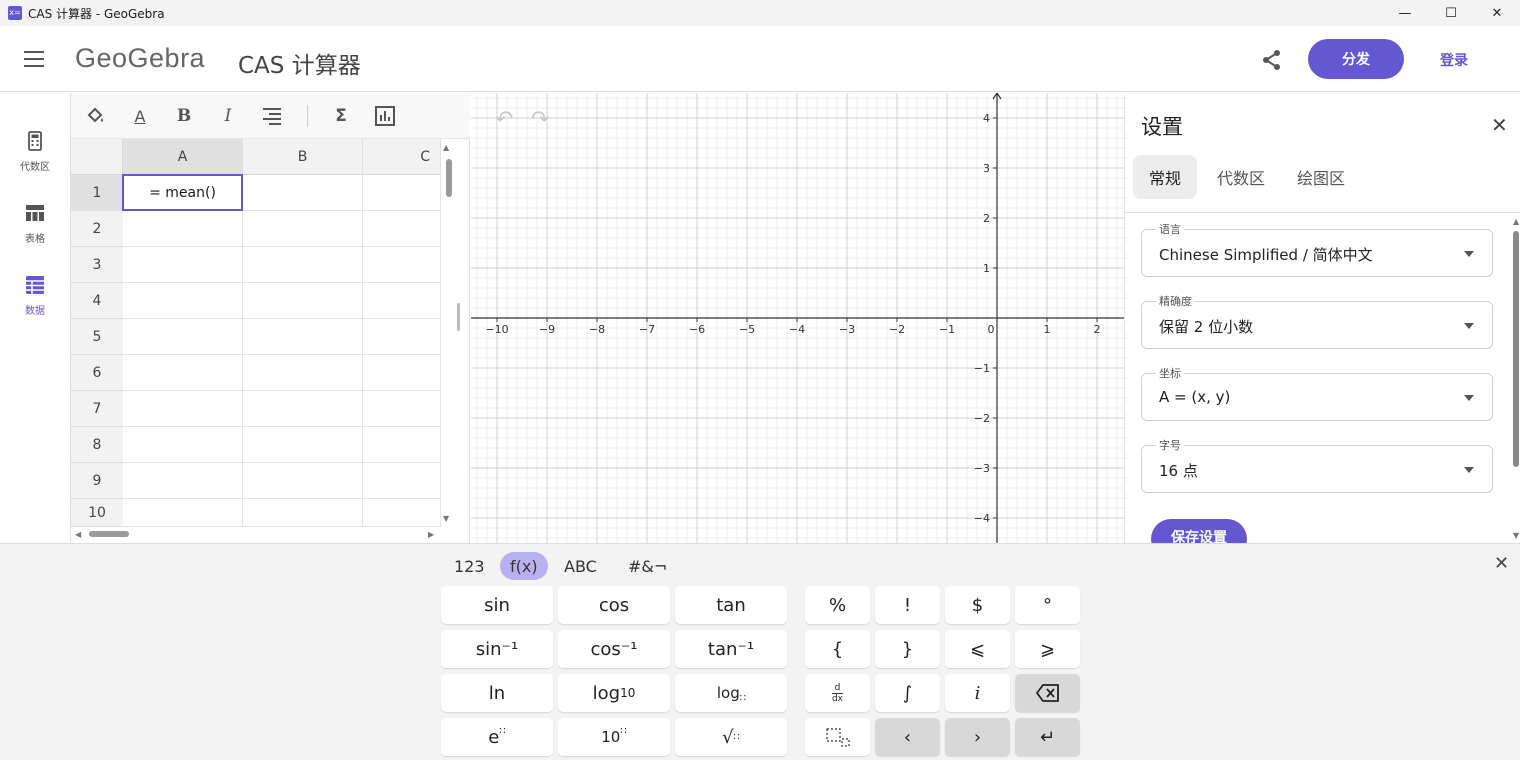 The height and width of the screenshot is (760, 1520). What do you see at coordinates (907, 605) in the screenshot?
I see `key-factorial: !` at bounding box center [907, 605].